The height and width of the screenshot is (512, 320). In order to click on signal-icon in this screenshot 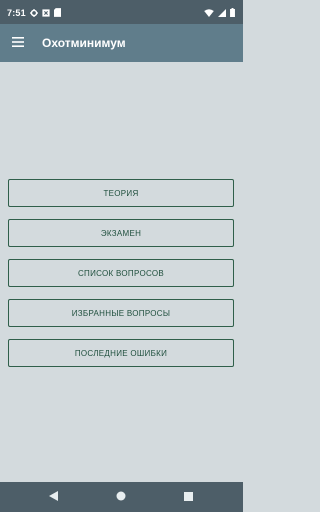, I will do `click(222, 12)`.